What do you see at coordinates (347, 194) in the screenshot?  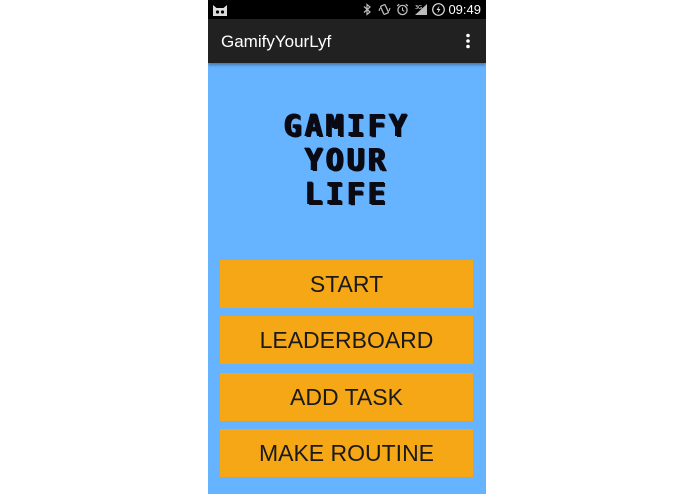 I see `logo-line-3: LIFE` at bounding box center [347, 194].